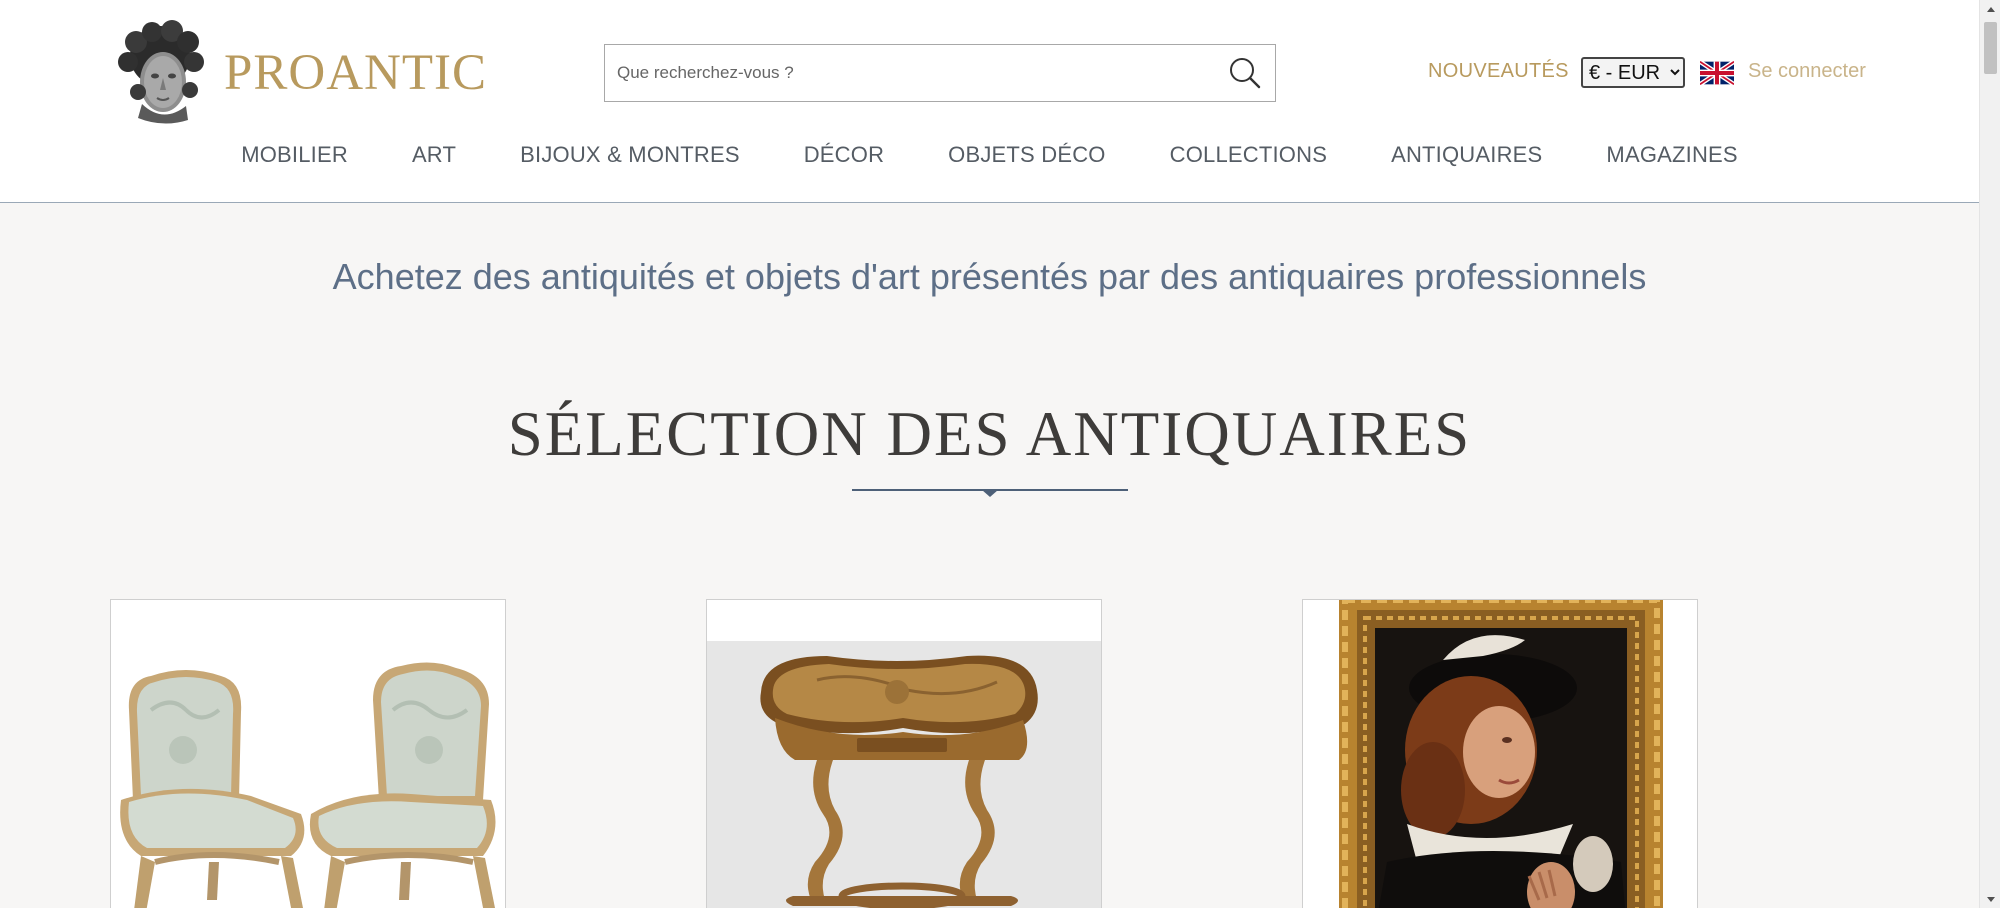 The height and width of the screenshot is (908, 2000). What do you see at coordinates (1248, 164) in the screenshot?
I see `nav-item-collections: COLLECTIONS` at bounding box center [1248, 164].